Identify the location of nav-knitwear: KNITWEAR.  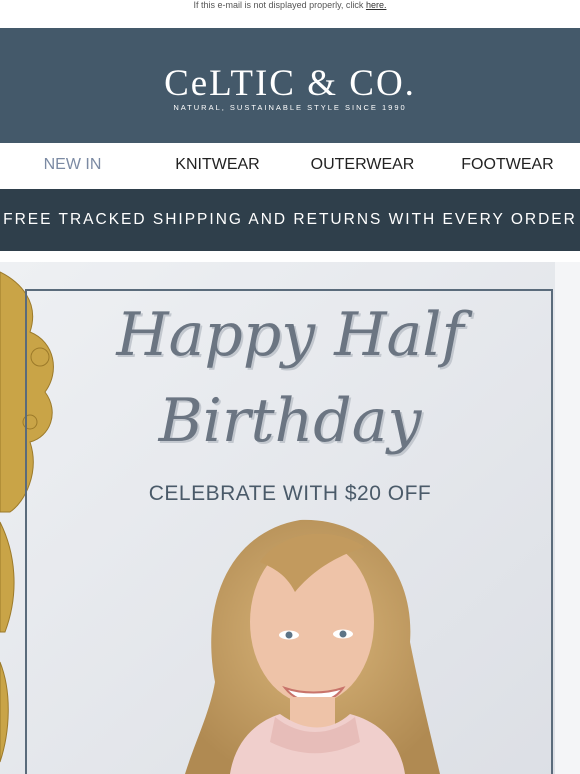
(217, 166).